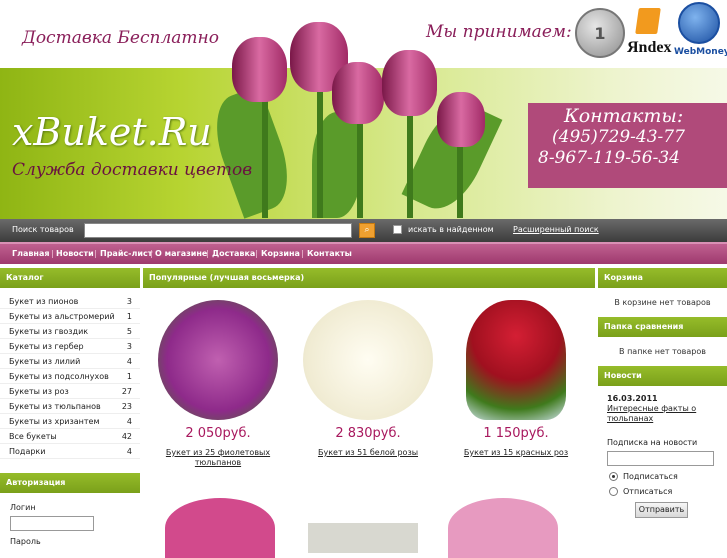  What do you see at coordinates (70, 436) in the screenshot?
I see `catalog-item: Все букеты 42` at bounding box center [70, 436].